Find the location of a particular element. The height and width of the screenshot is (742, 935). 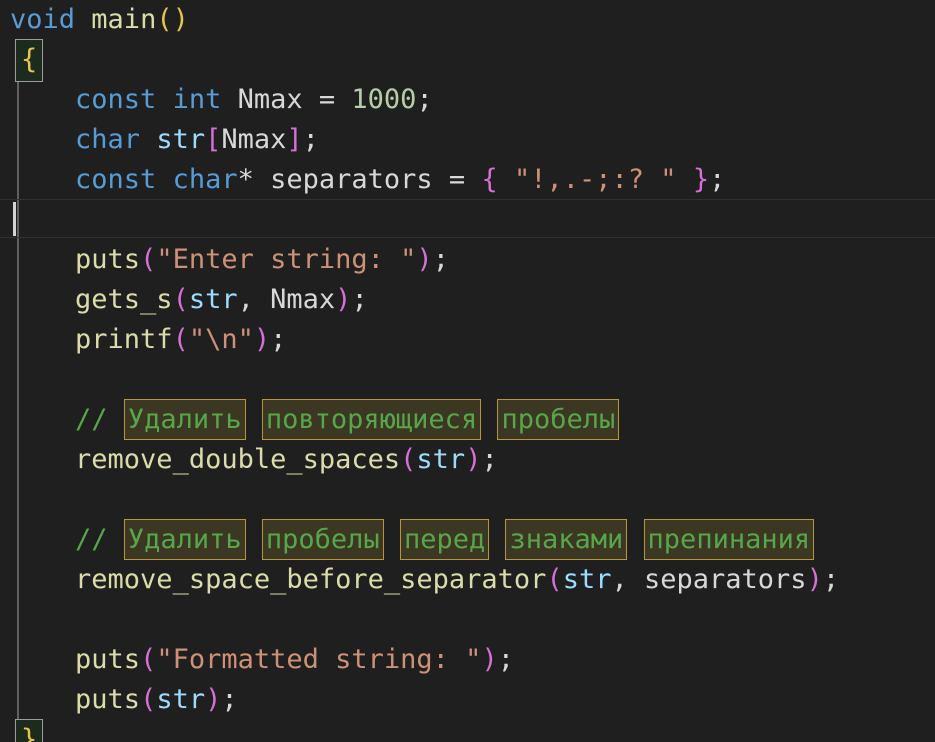

code-token: знаками is located at coordinates (566, 539).